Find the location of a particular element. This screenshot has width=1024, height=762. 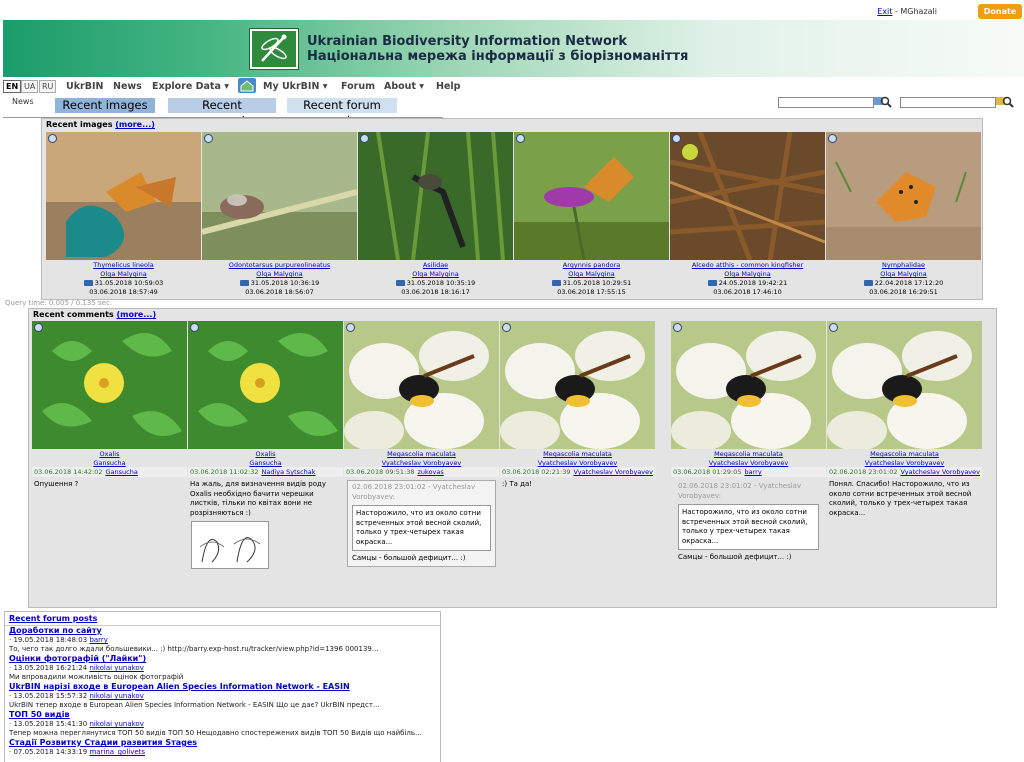

location-search-input is located at coordinates (948, 102).